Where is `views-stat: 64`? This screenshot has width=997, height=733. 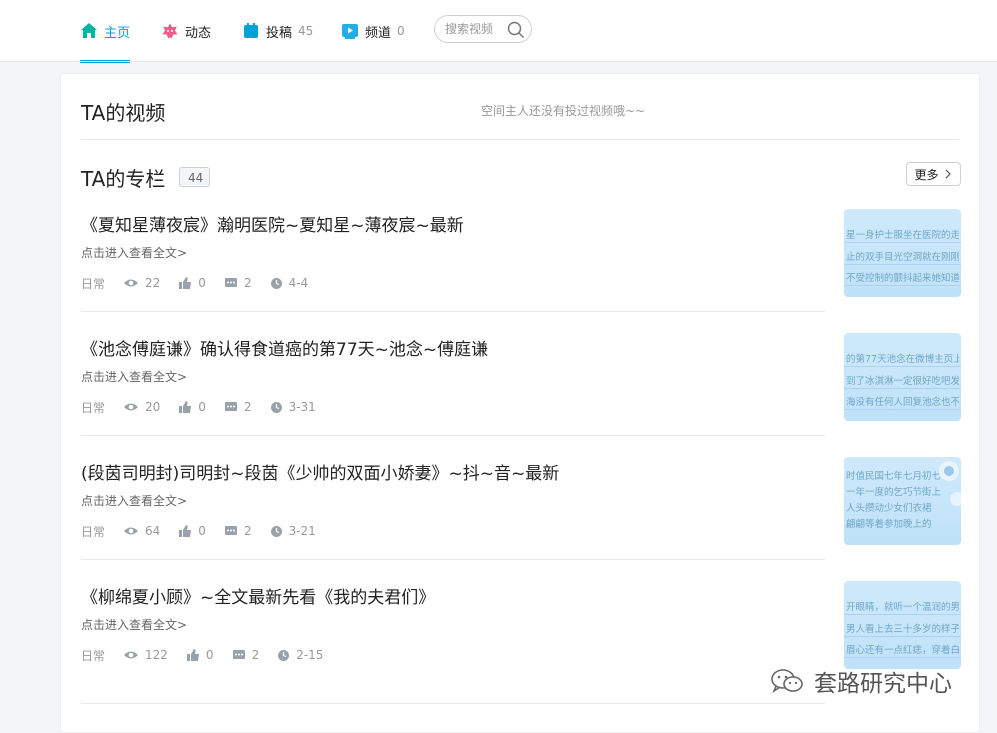 views-stat: 64 is located at coordinates (141, 531).